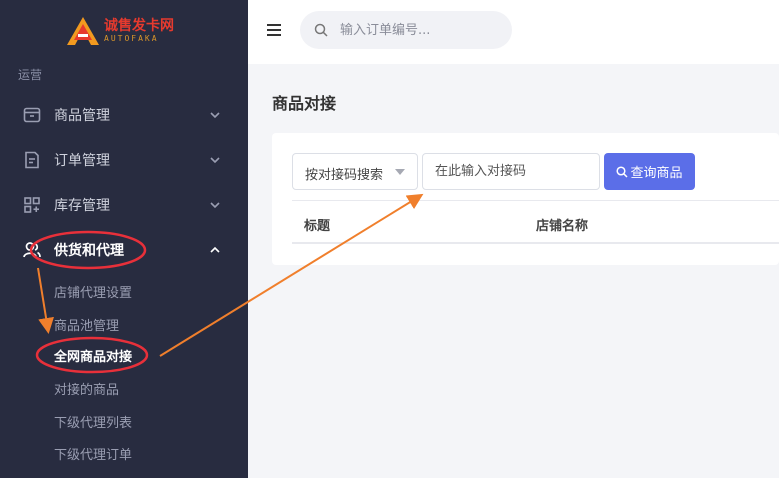  I want to click on table-header: 标题 店铺名称, so click(535, 222).